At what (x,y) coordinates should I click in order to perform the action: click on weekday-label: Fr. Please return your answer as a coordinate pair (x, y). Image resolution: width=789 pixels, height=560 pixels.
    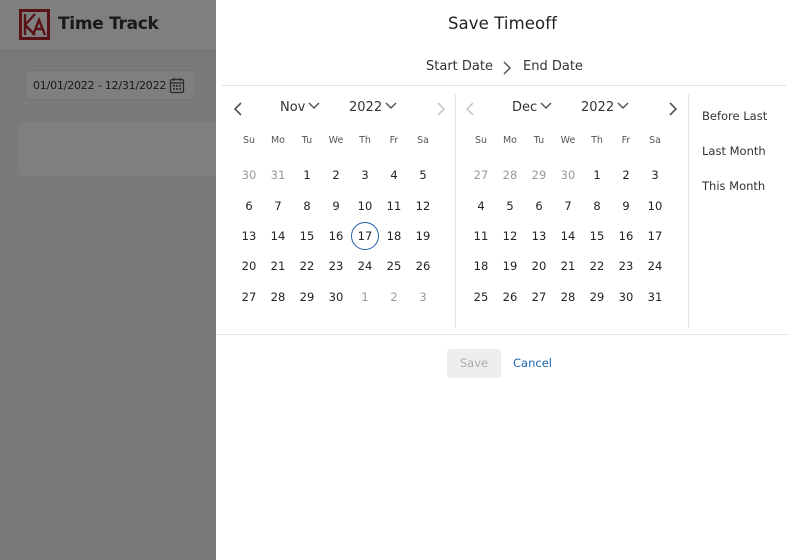
    Looking at the image, I should click on (626, 140).